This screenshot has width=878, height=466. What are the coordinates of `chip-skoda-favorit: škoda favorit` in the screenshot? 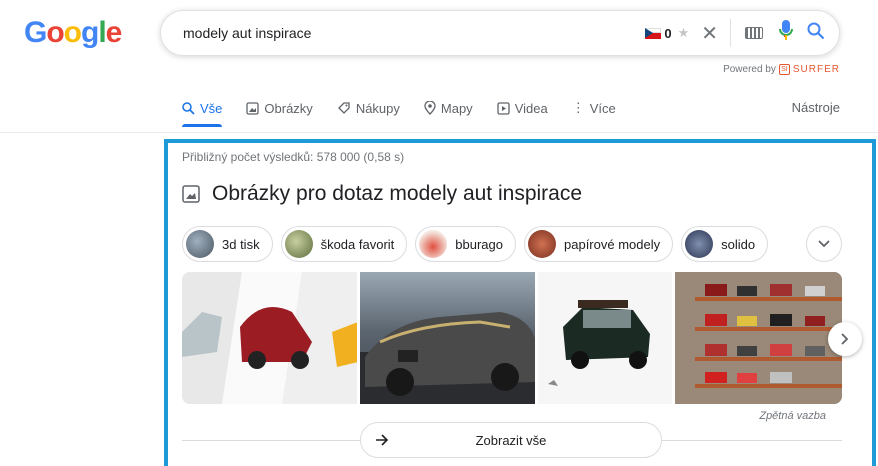 It's located at (344, 244).